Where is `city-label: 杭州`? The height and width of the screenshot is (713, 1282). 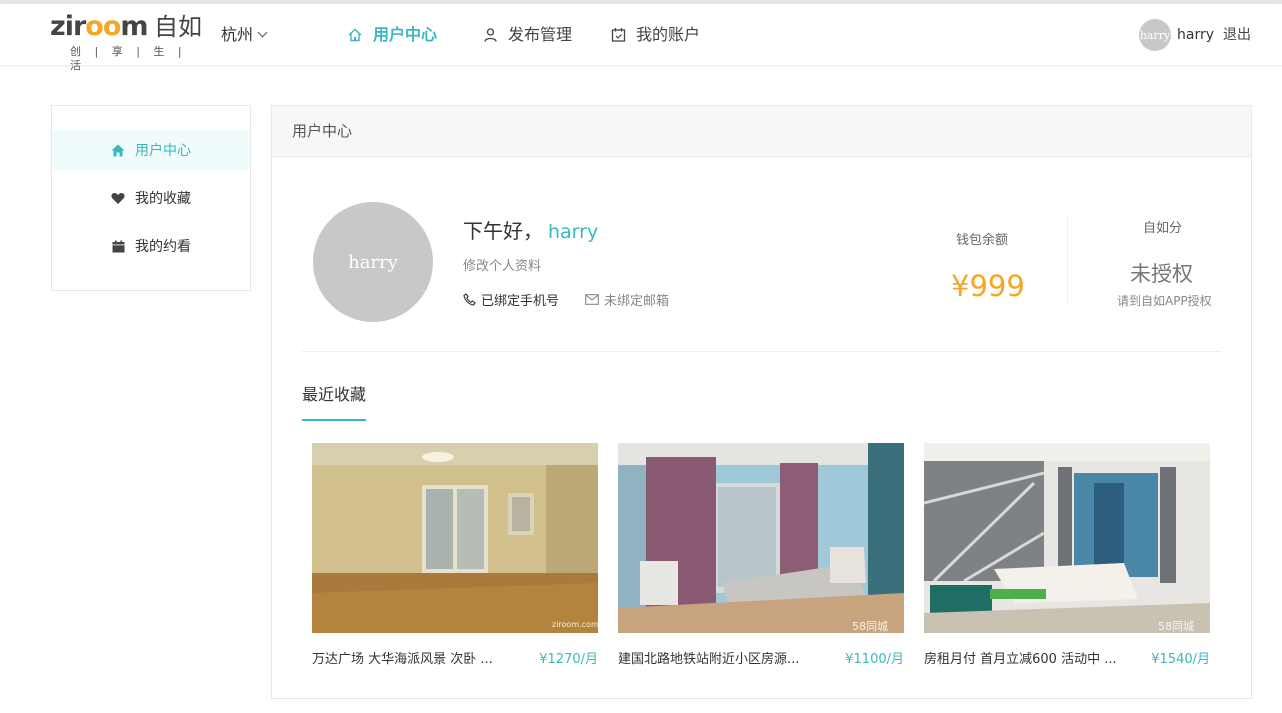
city-label: 杭州 is located at coordinates (237, 34).